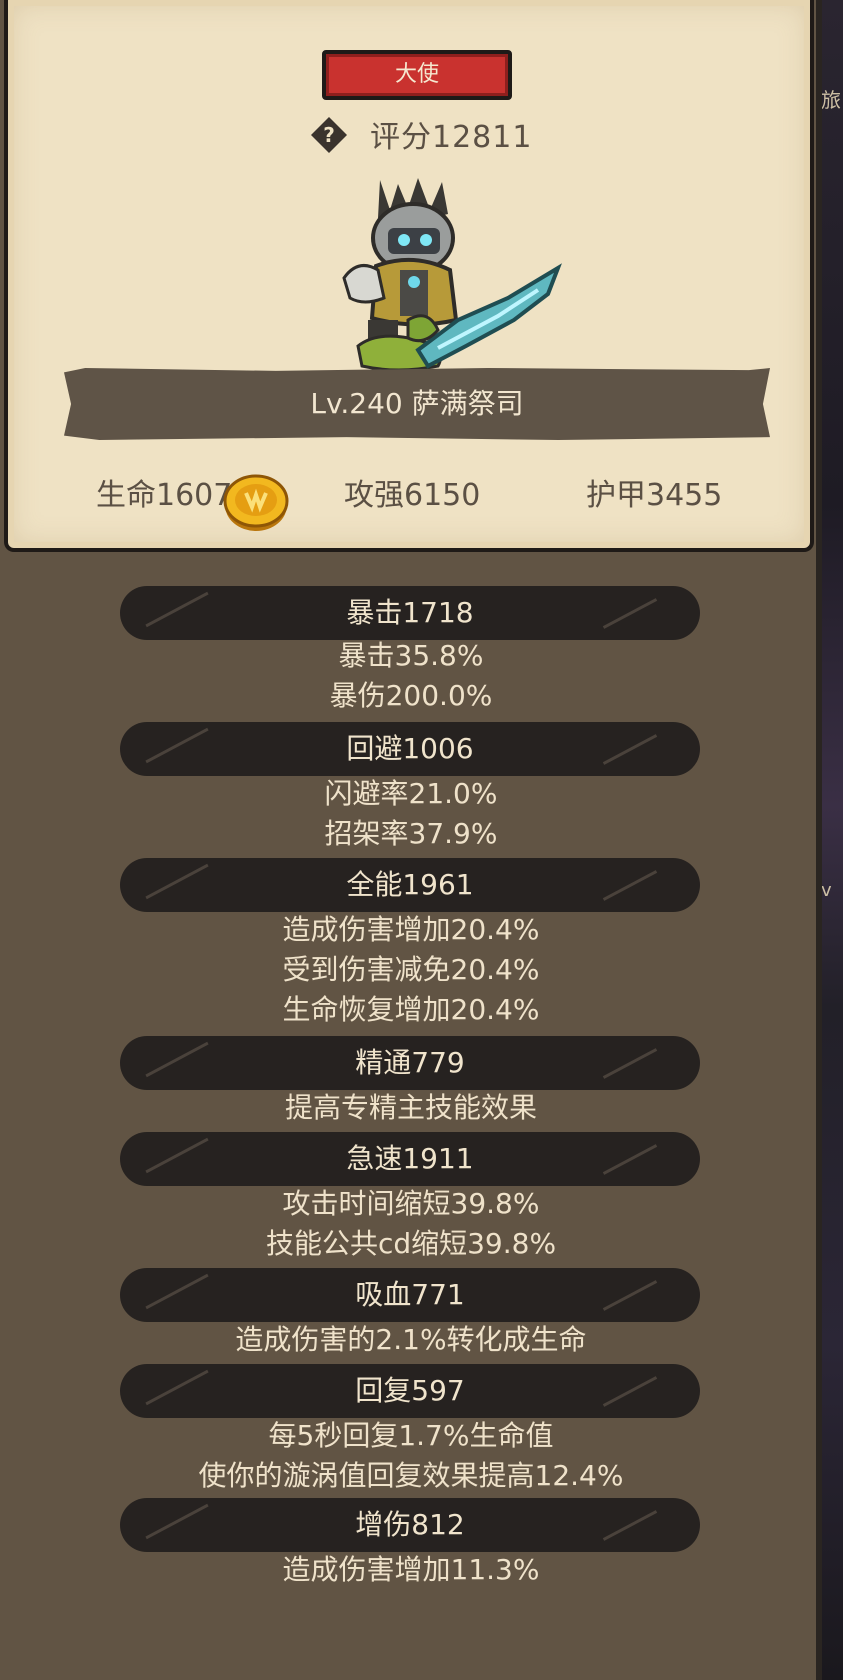 Image resolution: width=843 pixels, height=1680 pixels. I want to click on side-glyph: 旅, so click(831, 100).